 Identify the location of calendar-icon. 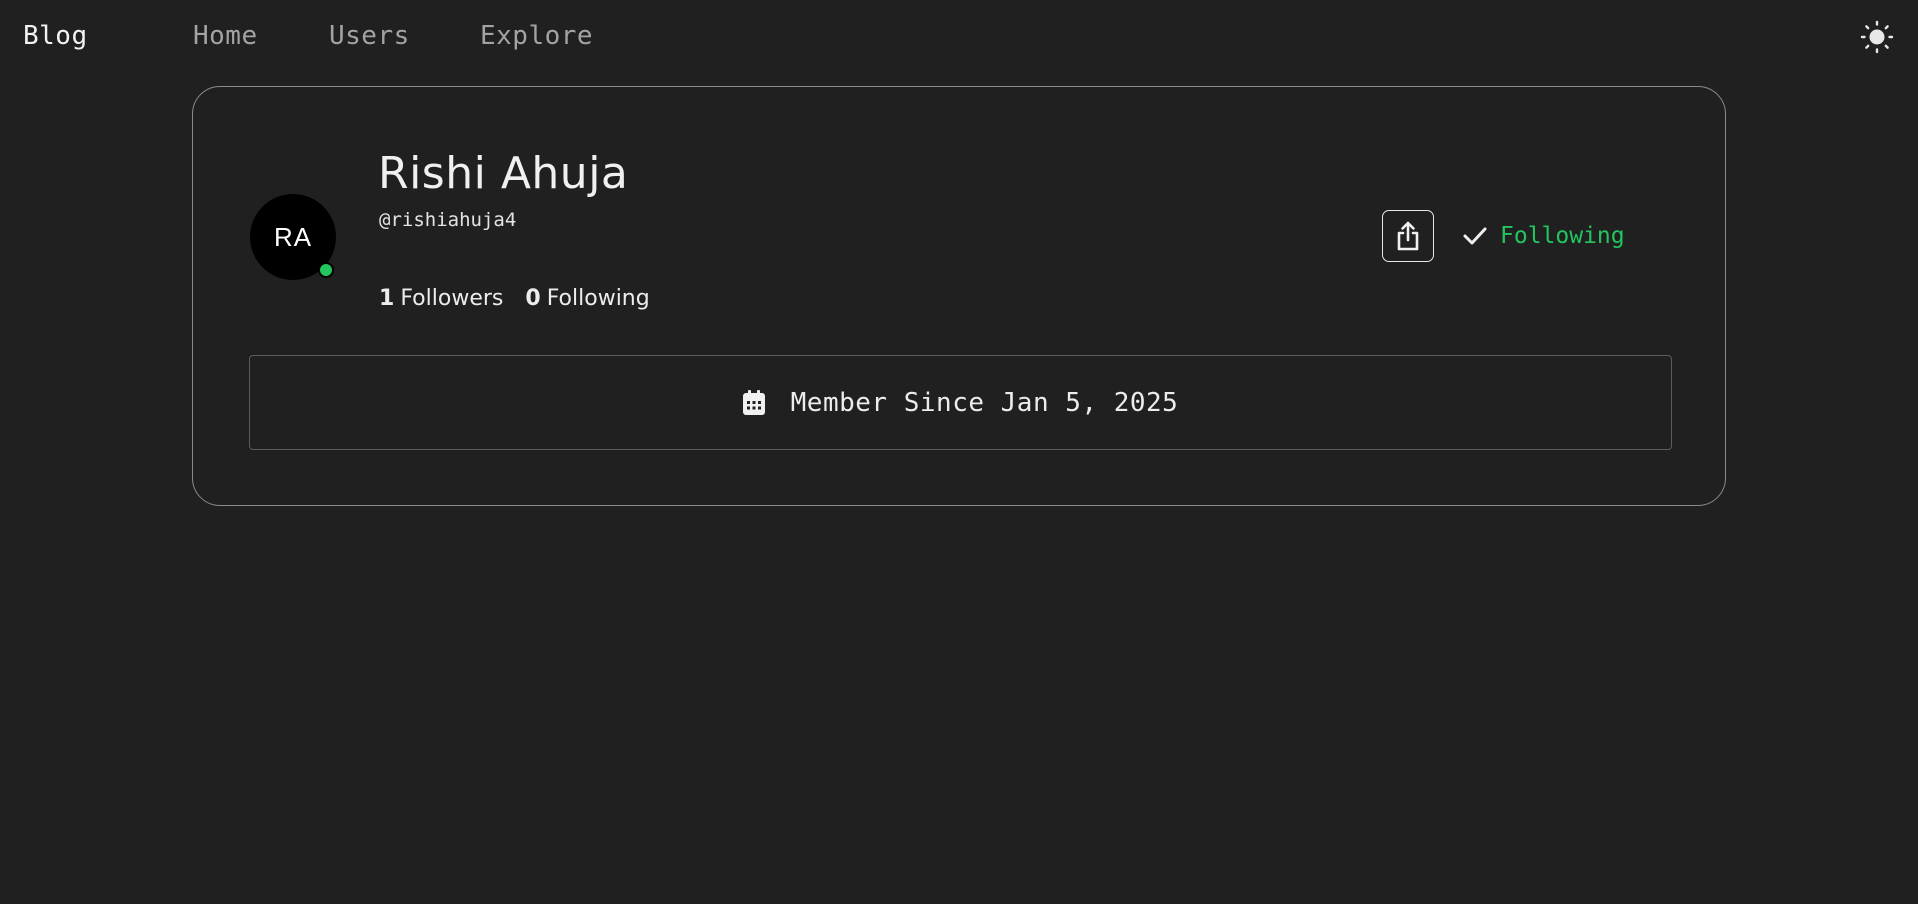
(753, 402).